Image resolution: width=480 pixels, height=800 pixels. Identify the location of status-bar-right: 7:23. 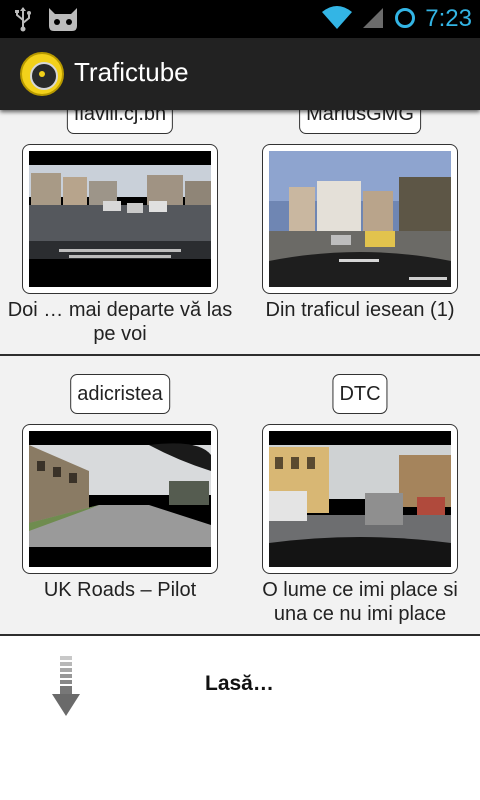
(396, 19).